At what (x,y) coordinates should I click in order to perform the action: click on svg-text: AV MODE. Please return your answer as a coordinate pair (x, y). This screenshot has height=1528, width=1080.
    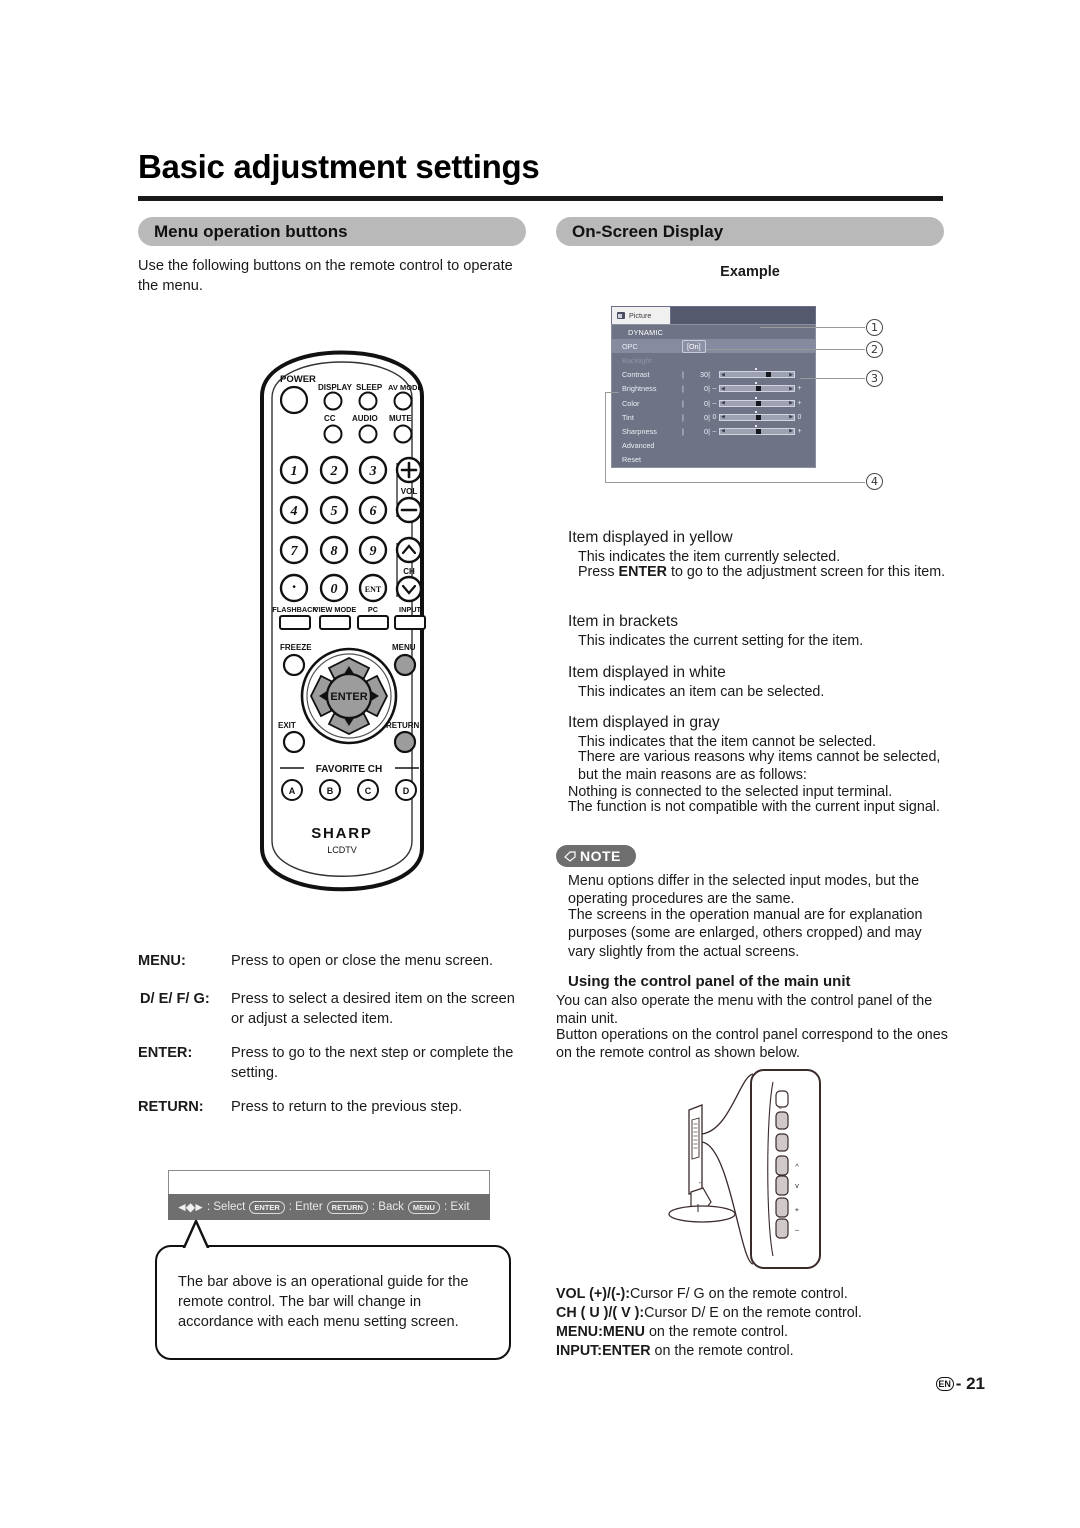
    Looking at the image, I should click on (405, 387).